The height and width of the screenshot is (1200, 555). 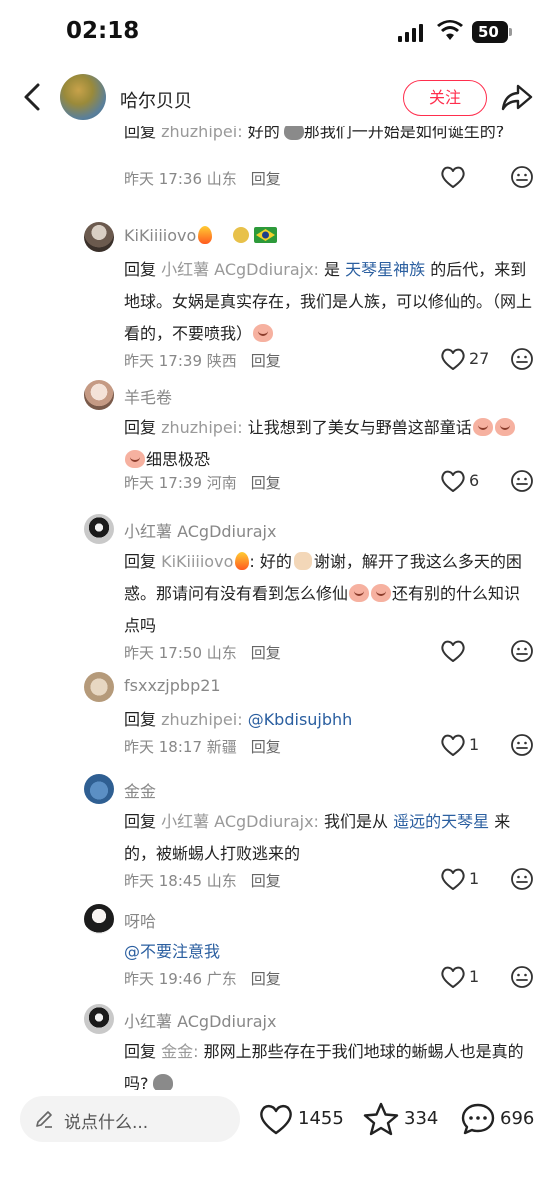 What do you see at coordinates (277, 33) in the screenshot?
I see `status-bar: 02:18 50` at bounding box center [277, 33].